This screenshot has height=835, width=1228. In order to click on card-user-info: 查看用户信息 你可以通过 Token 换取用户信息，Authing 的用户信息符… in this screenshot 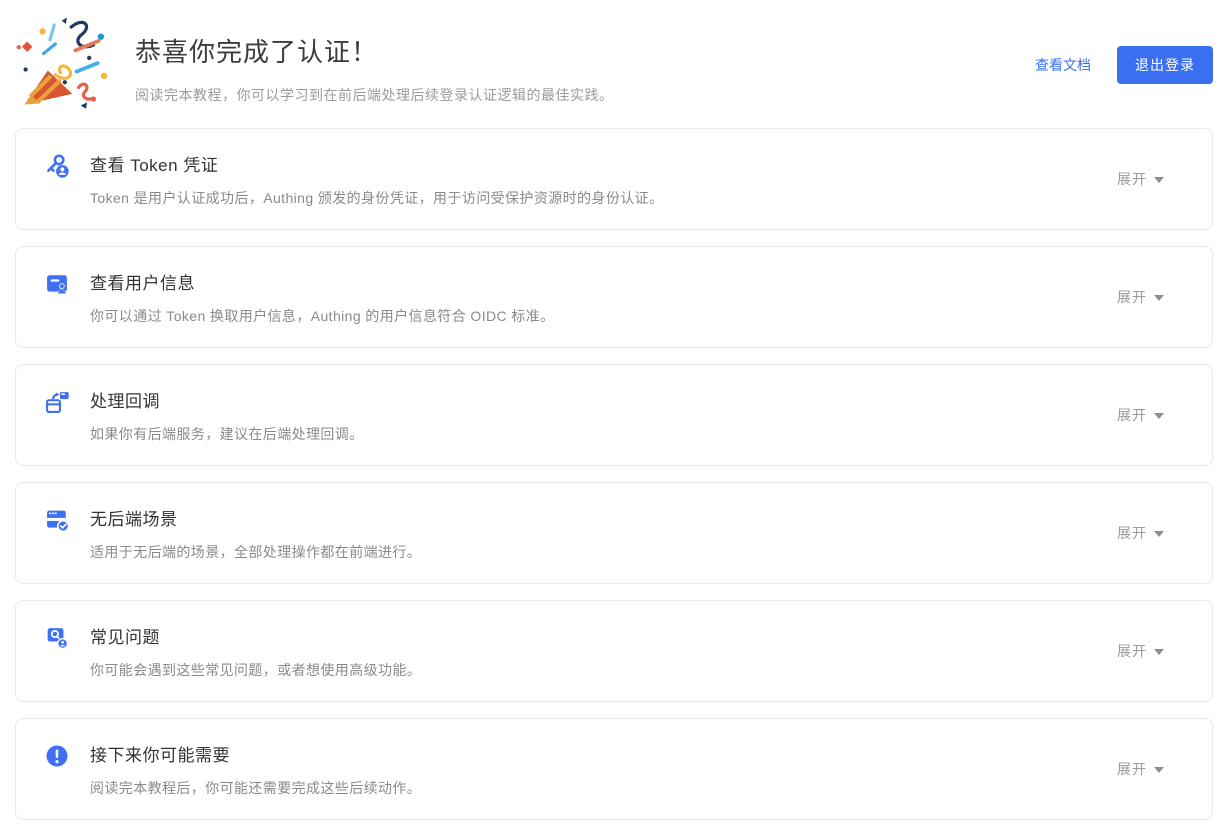, I will do `click(614, 297)`.